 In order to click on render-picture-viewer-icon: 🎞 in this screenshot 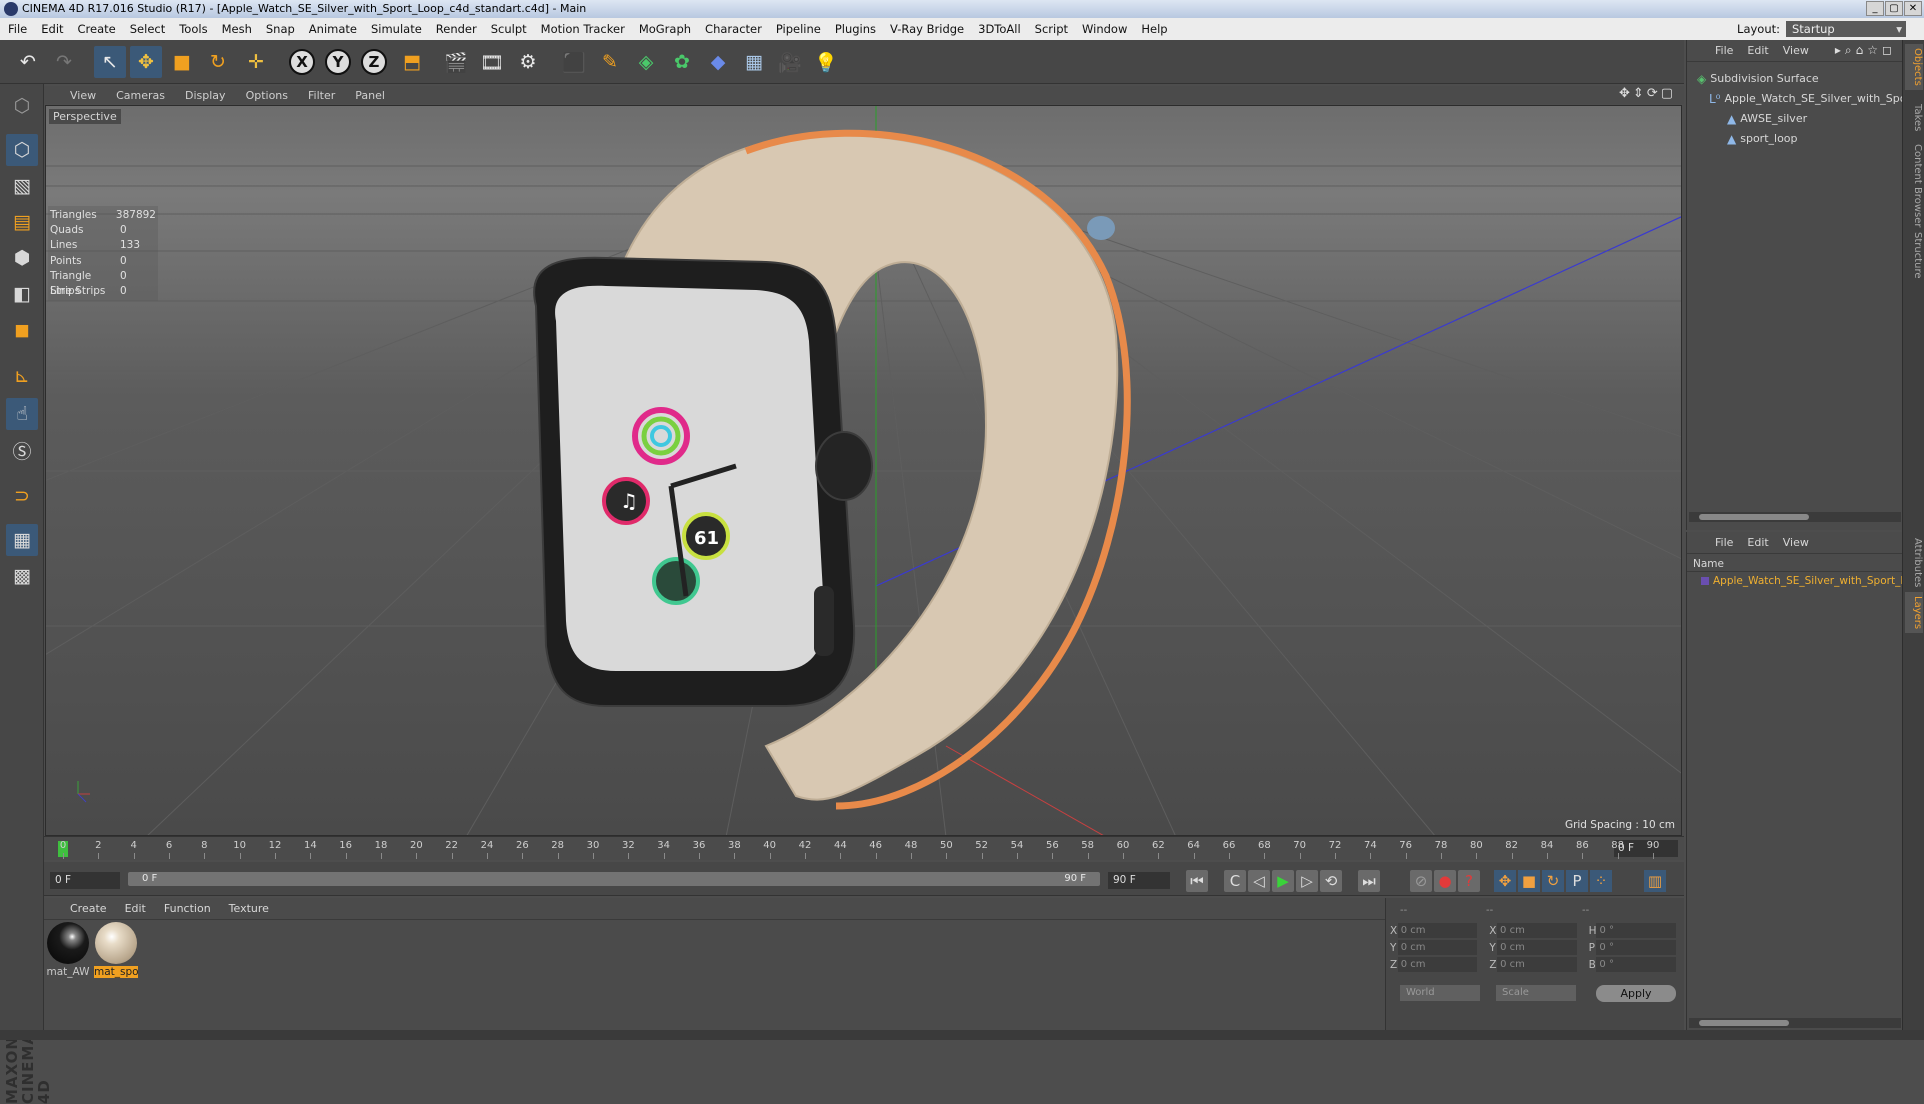, I will do `click(492, 62)`.